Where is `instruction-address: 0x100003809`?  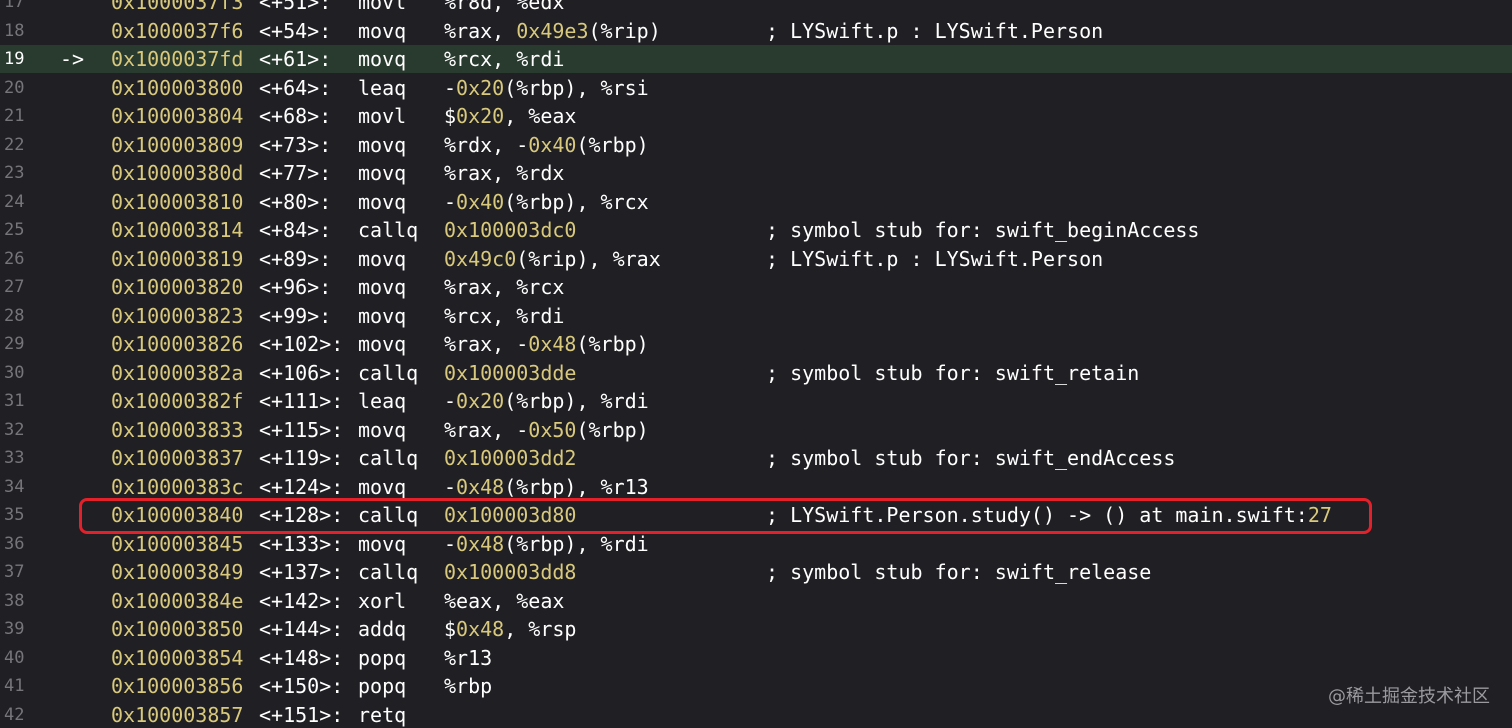 instruction-address: 0x100003809 is located at coordinates (177, 144).